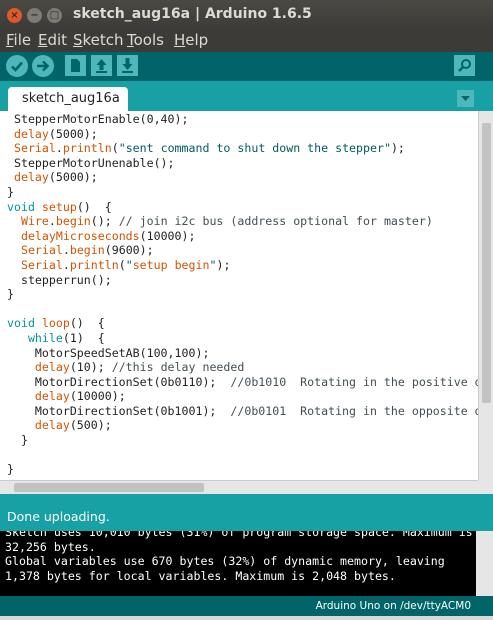 This screenshot has height=620, width=493. Describe the element at coordinates (98, 119) in the screenshot. I see `code-line: StepperMotorEnable(0,40);` at that location.